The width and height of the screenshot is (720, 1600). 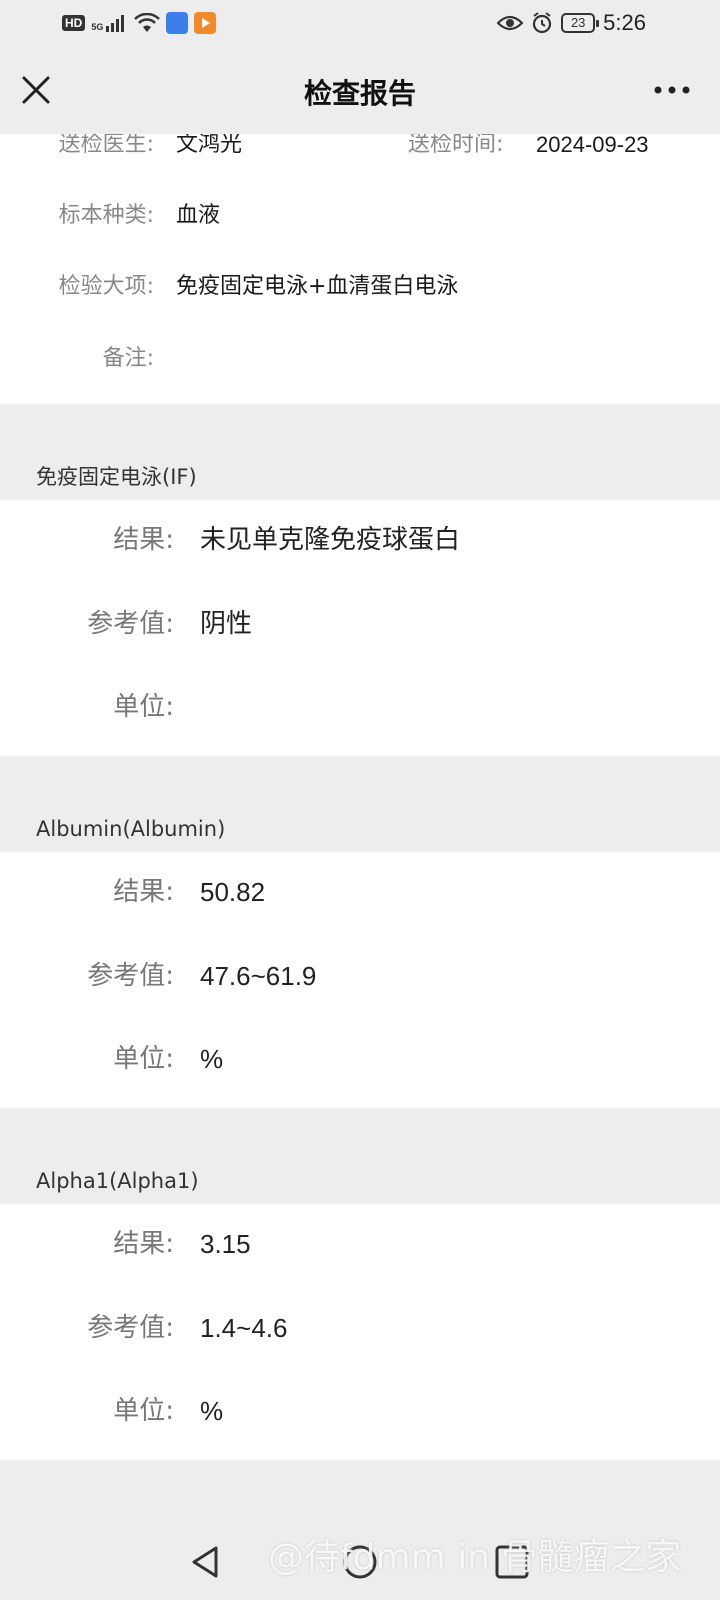 I want to click on more-options-icon, so click(x=672, y=90).